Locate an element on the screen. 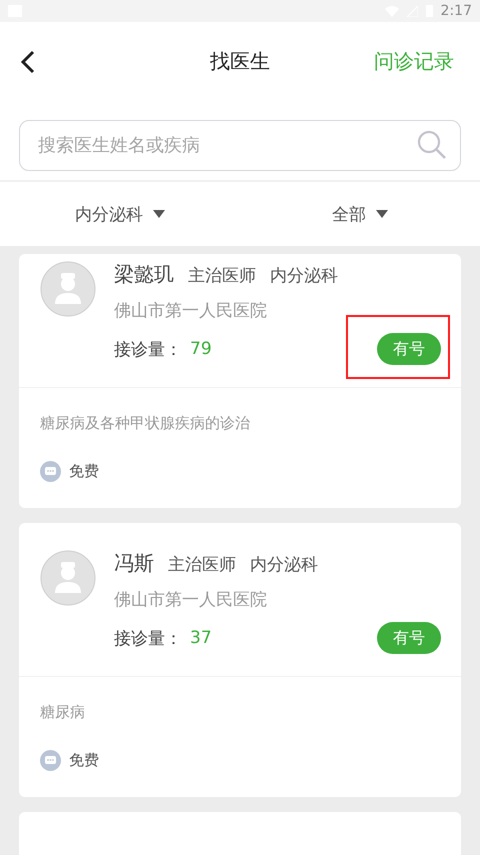 This screenshot has height=855, width=480. page-title: 找医生 is located at coordinates (240, 61).